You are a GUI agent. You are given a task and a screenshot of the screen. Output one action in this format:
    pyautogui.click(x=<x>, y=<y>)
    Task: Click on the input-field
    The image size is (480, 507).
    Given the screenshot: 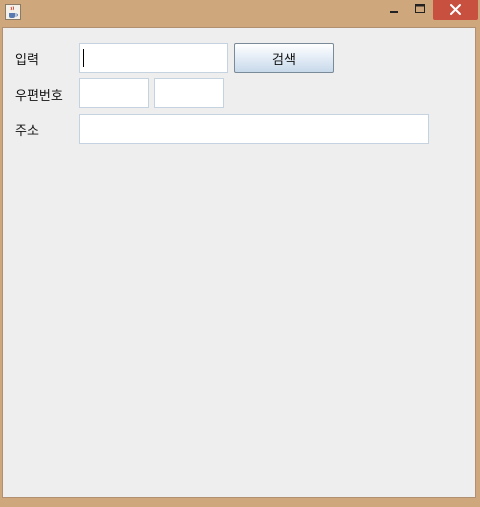 What is the action you would take?
    pyautogui.click(x=153, y=58)
    